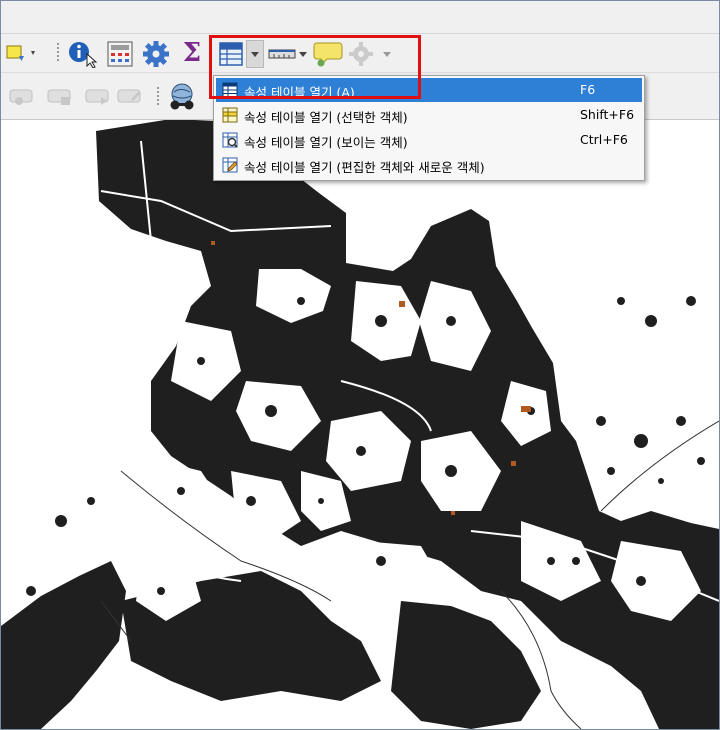  I want to click on menu-item-open-attribute-table-visible: 속성 테이블 열기 (보이는 객체) Ctrl+F6, so click(429, 140).